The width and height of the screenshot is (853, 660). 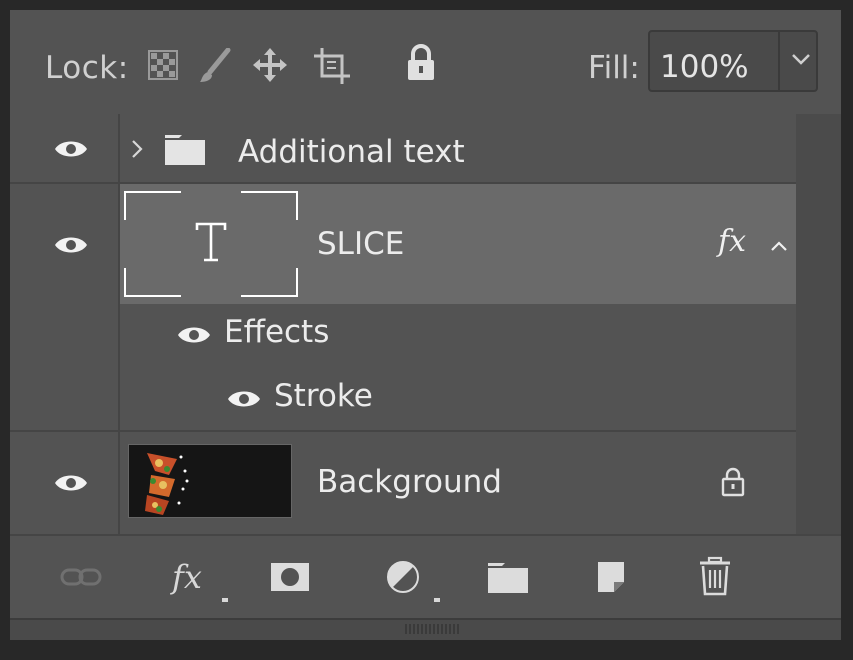 What do you see at coordinates (167, 484) in the screenshot?
I see `pizza-image` at bounding box center [167, 484].